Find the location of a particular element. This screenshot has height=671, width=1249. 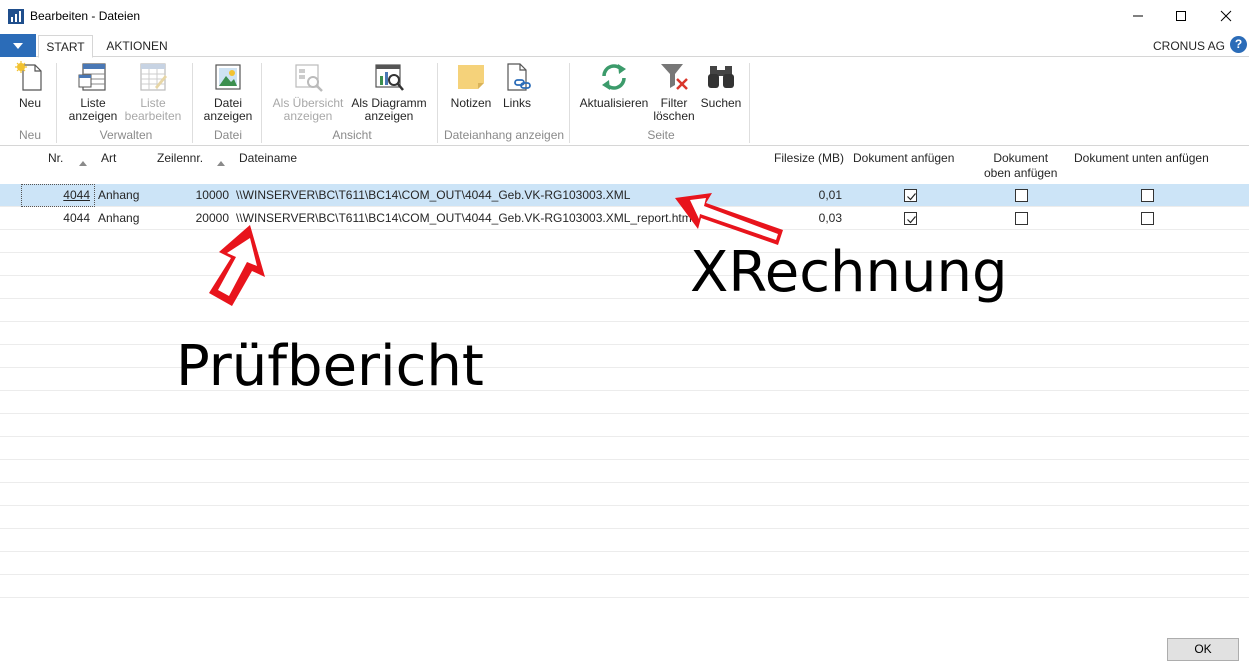

chart-view-label-2: anzeigen is located at coordinates (389, 116).